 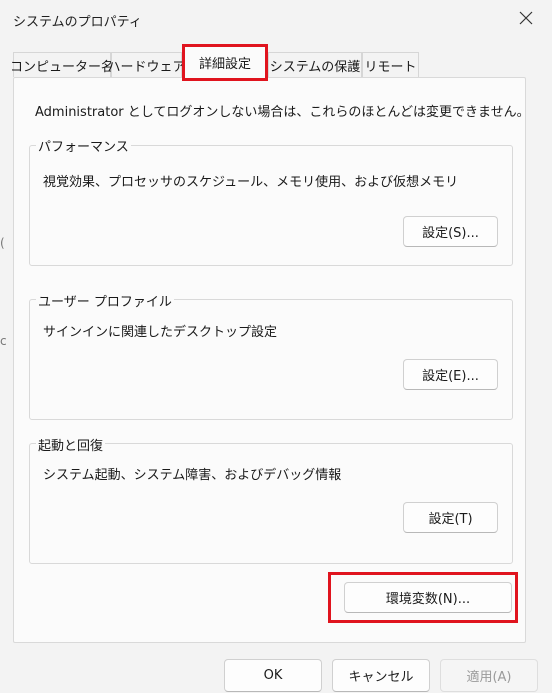 I want to click on background-window-edge: c, so click(x=3, y=341).